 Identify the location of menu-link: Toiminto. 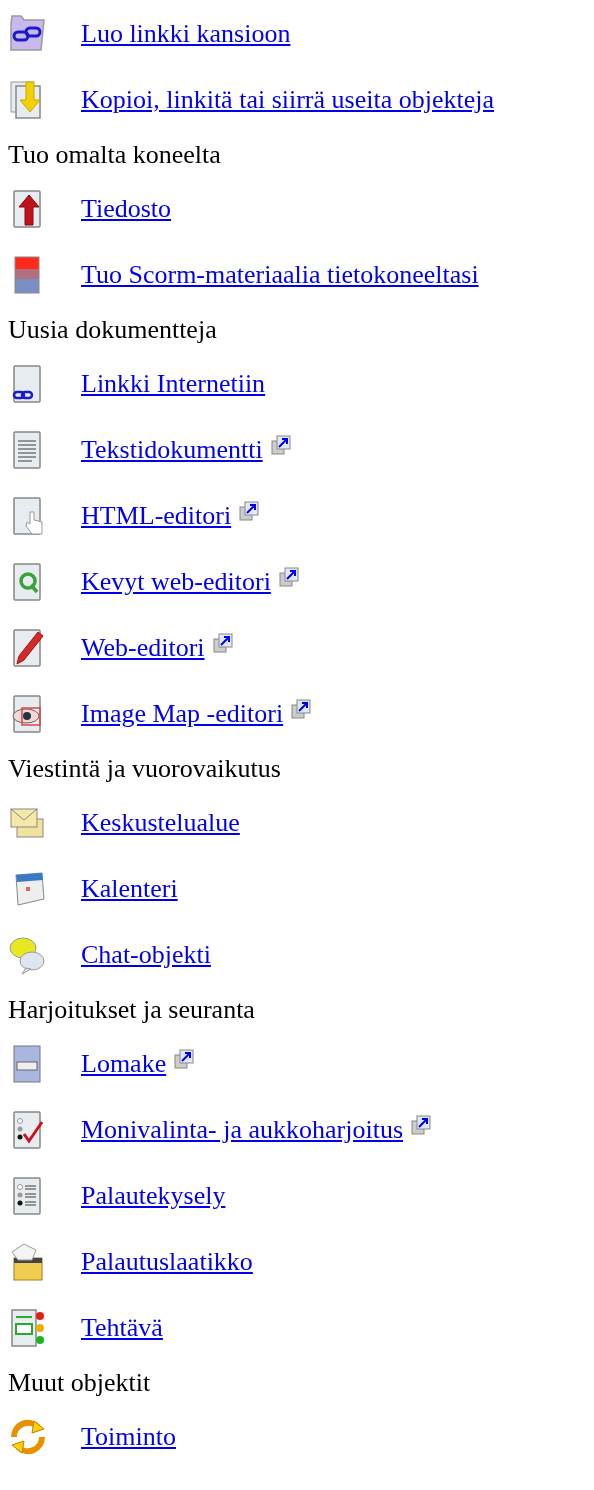
(128, 1437).